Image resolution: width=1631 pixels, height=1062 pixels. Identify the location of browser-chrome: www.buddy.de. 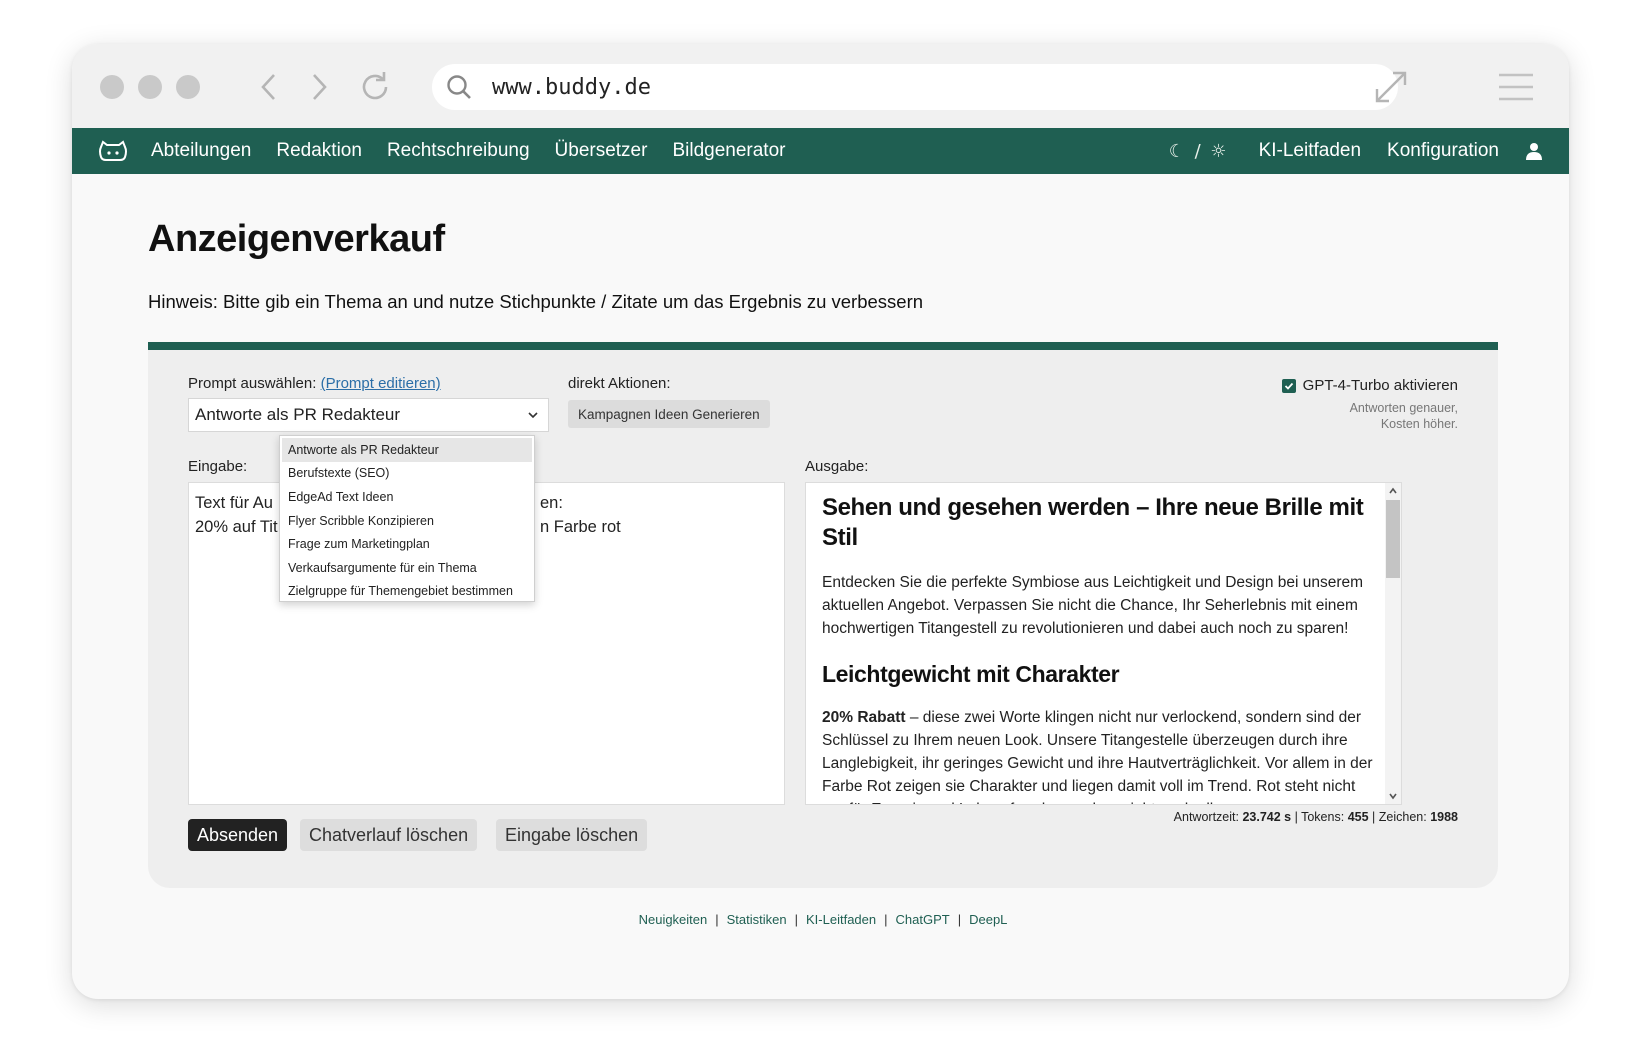
(820, 86).